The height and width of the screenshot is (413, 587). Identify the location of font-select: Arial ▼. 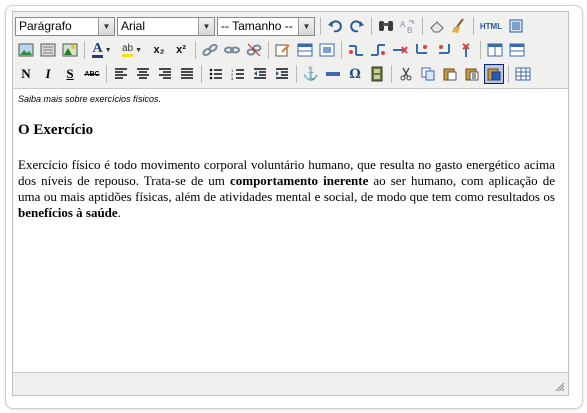
(166, 26).